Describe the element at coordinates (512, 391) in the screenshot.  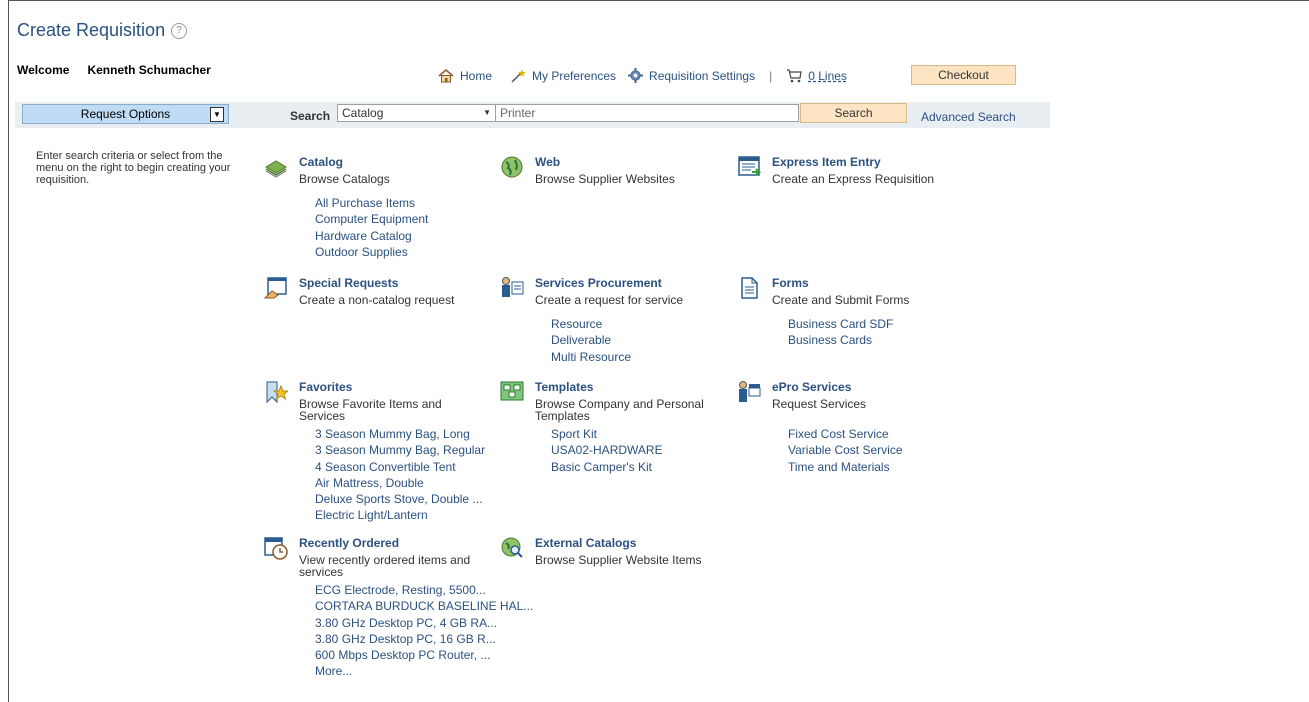
I see `templates-icon` at that location.